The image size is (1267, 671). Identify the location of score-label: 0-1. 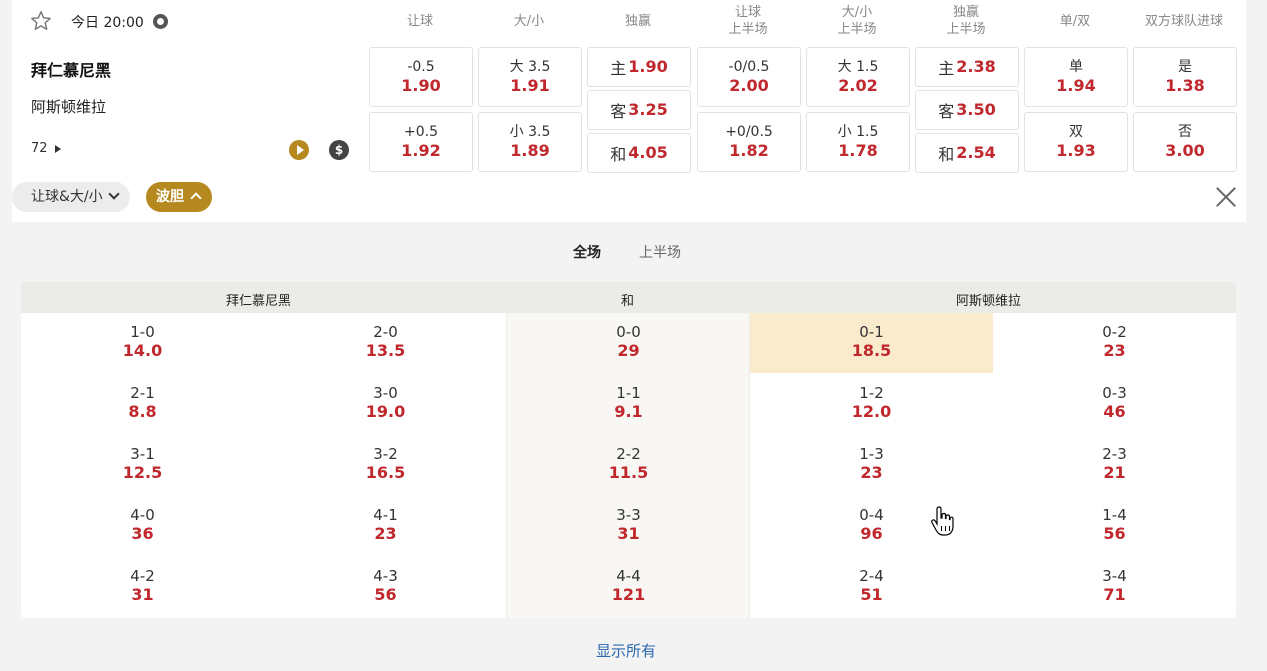
(871, 332).